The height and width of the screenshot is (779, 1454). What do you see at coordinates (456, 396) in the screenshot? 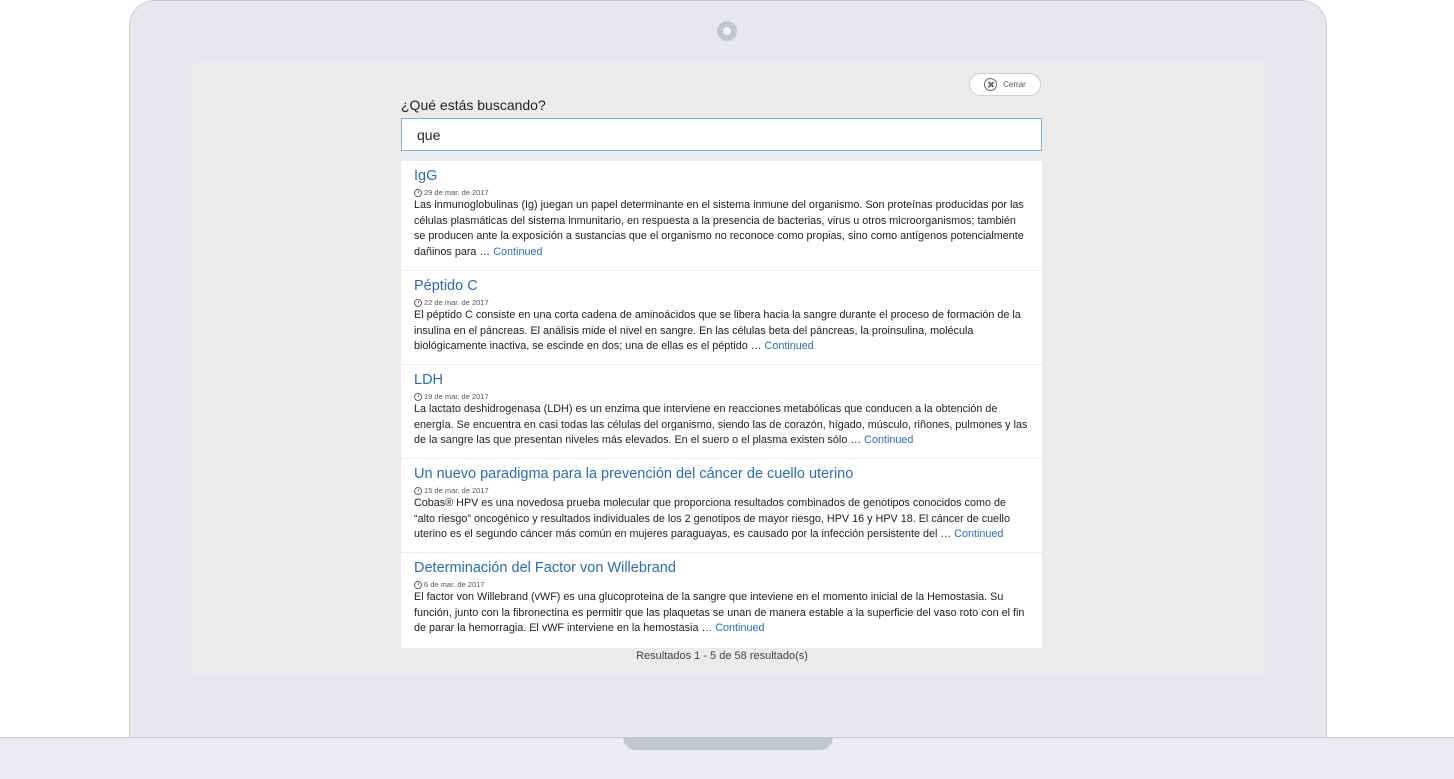
I see `result-date-text: 19 de mar. de 2017` at bounding box center [456, 396].